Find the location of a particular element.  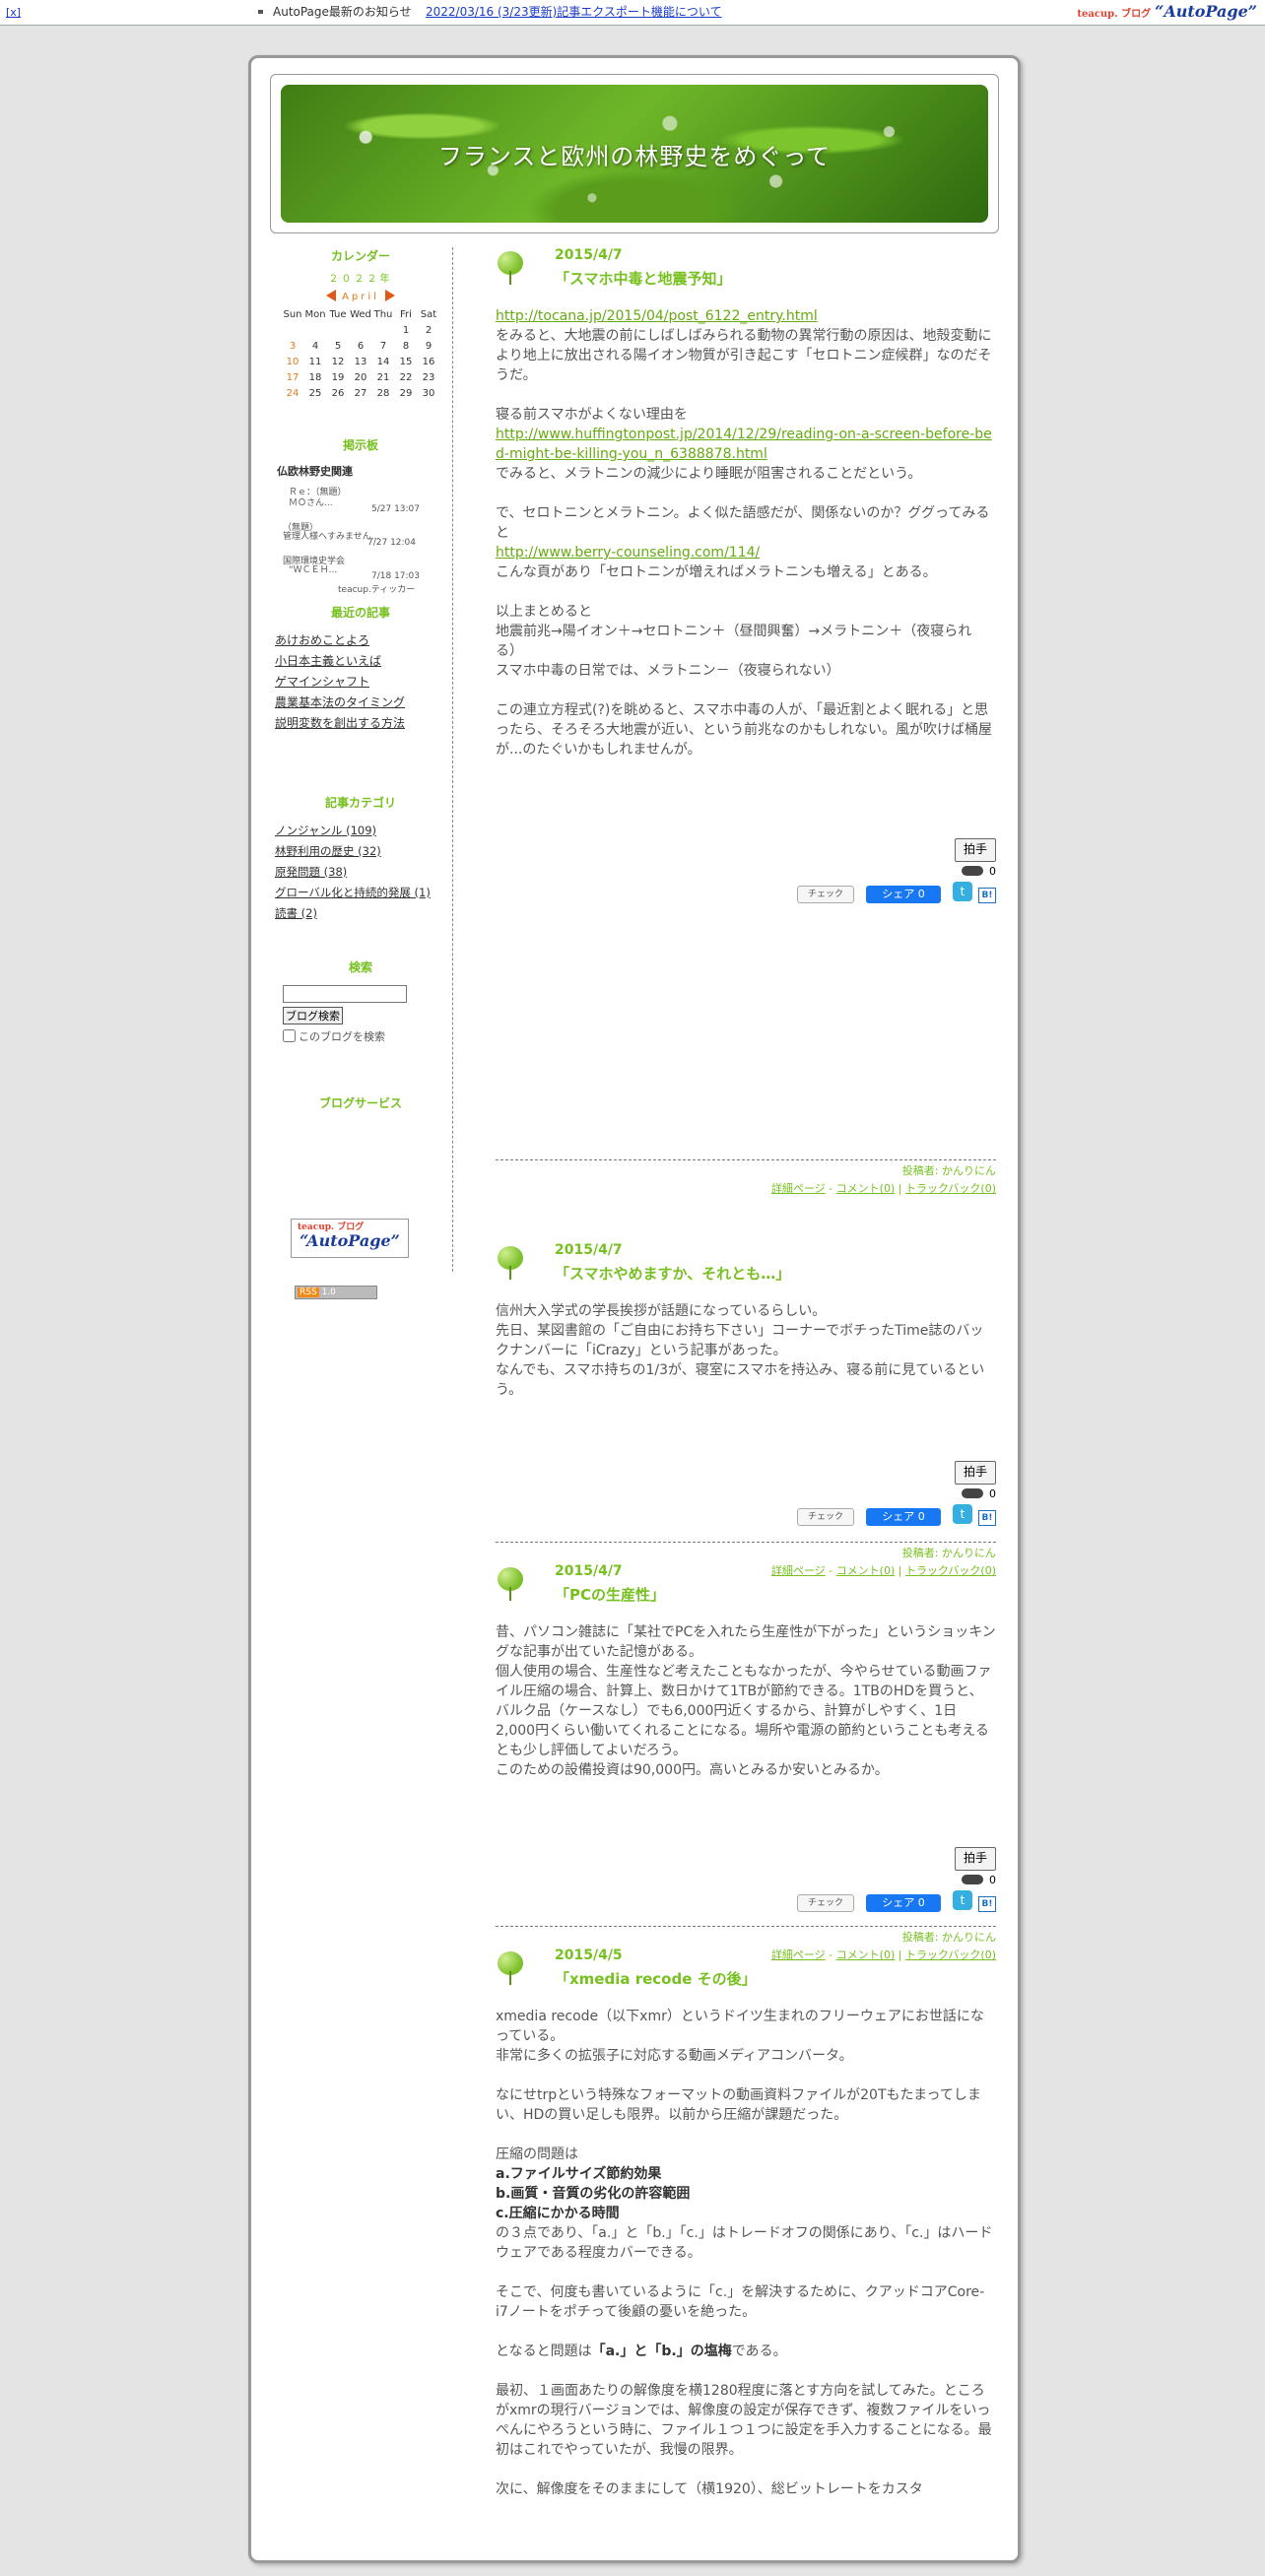

post-title-link: 「PCの生産性」 is located at coordinates (610, 1595).